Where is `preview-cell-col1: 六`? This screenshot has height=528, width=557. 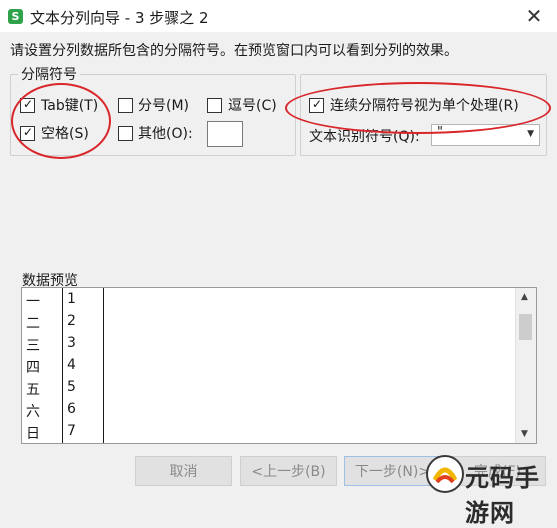
preview-cell-col1: 六 is located at coordinates (33, 412).